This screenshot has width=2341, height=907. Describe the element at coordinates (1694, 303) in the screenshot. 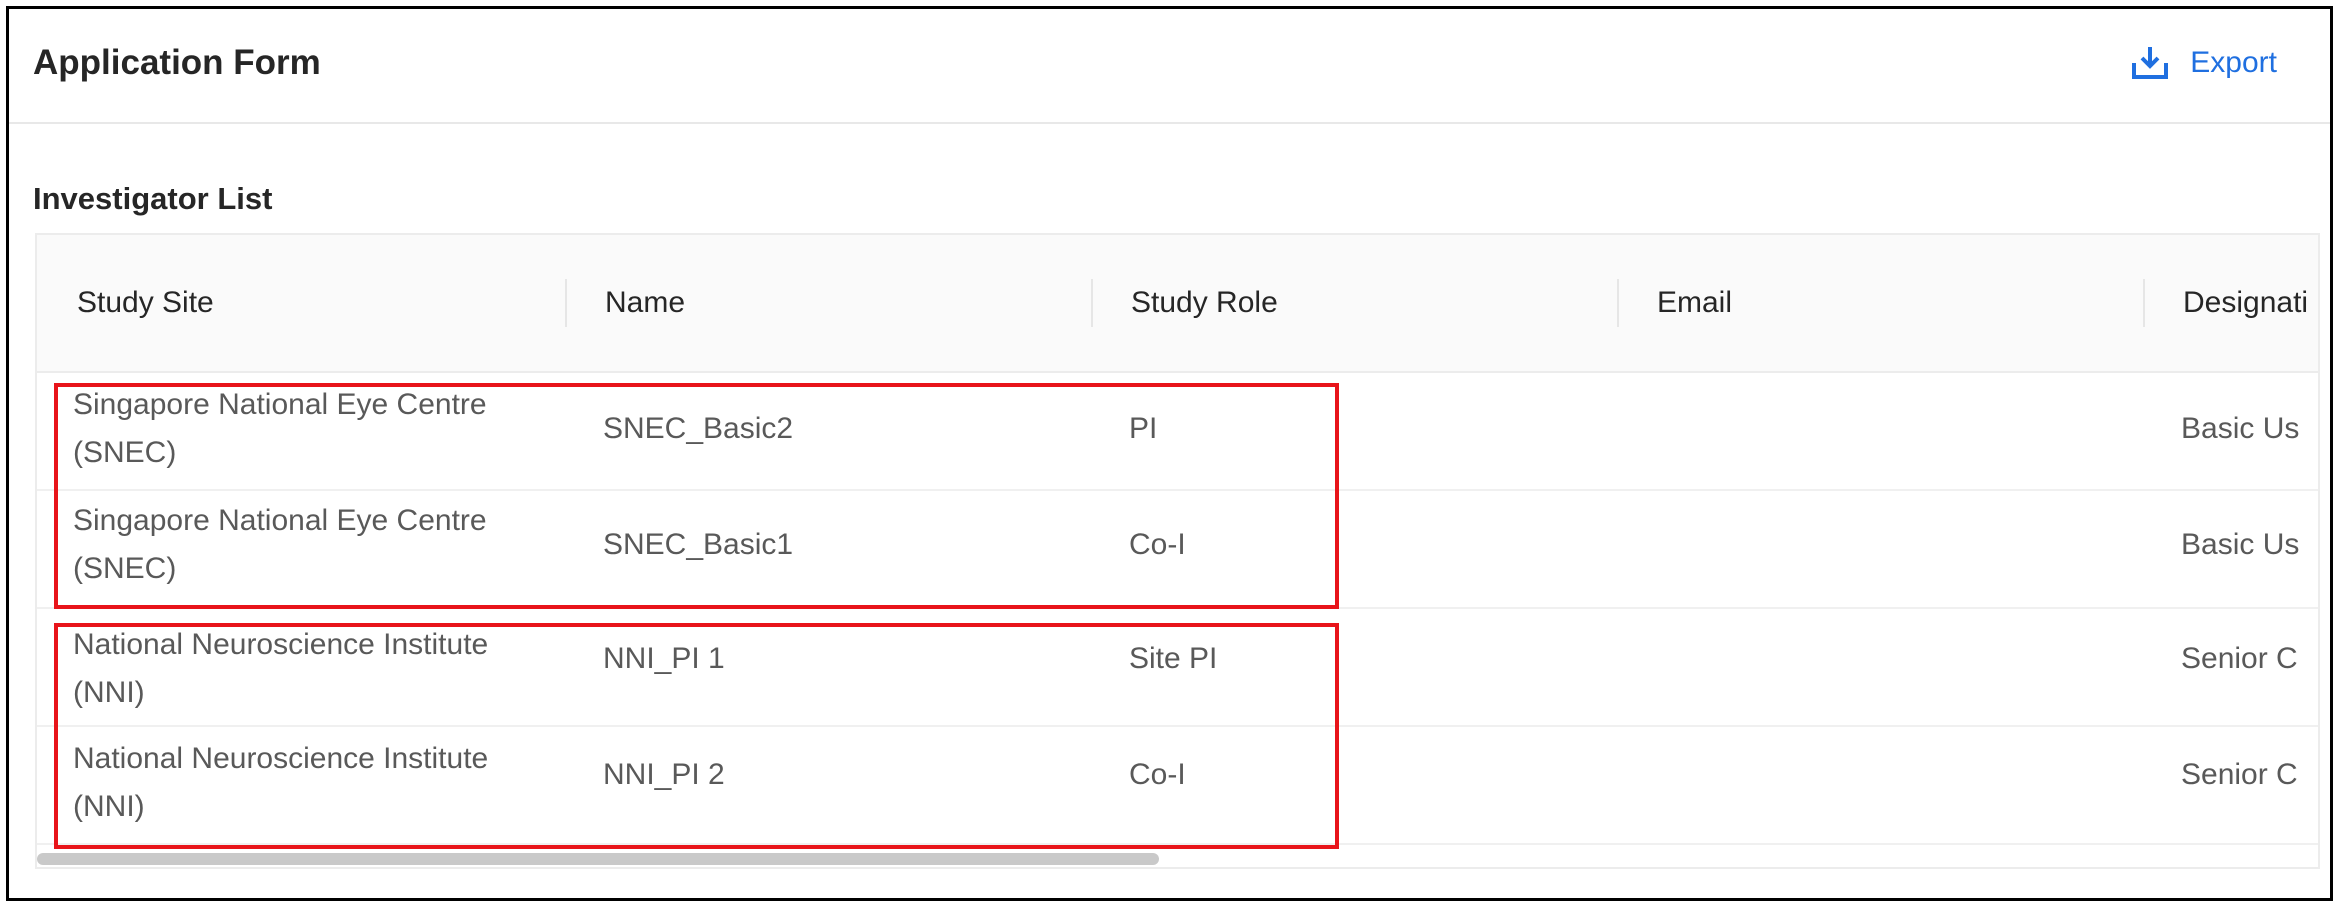

I see `column-header-email: Email` at that location.